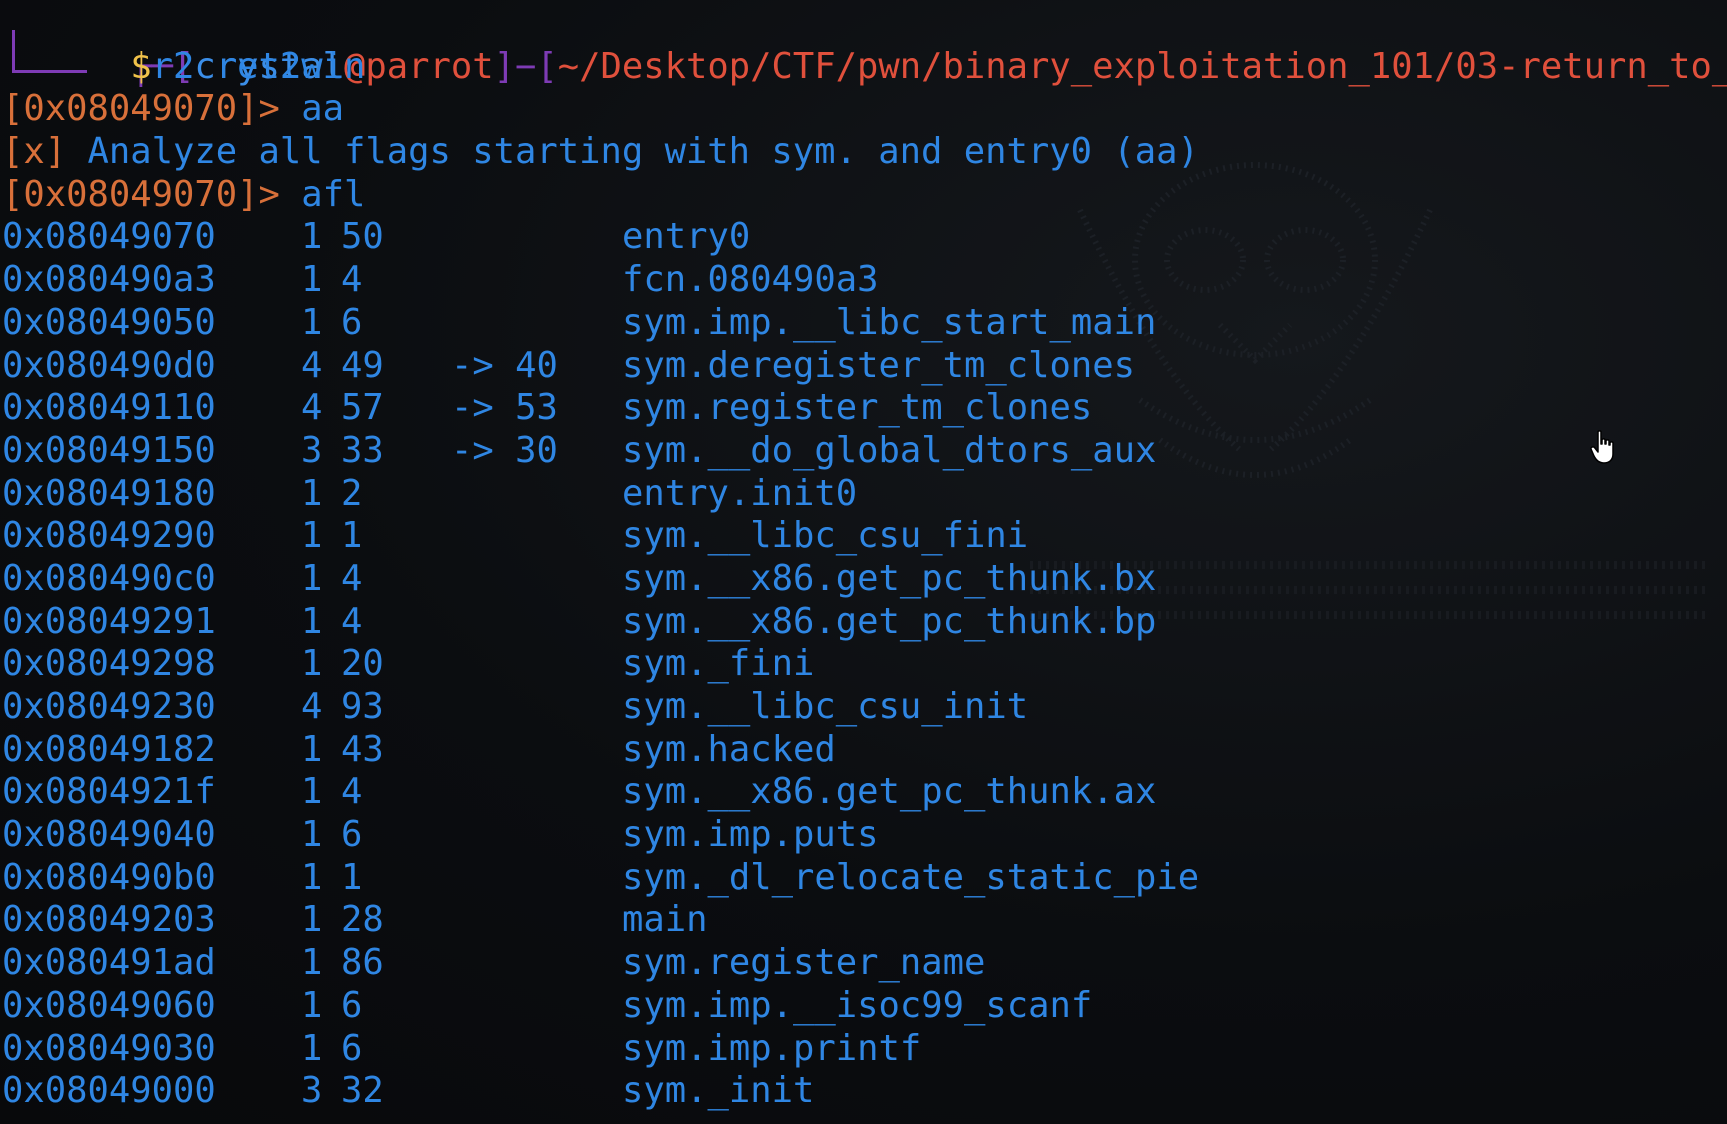 Image resolution: width=1727 pixels, height=1124 pixels. What do you see at coordinates (362, 365) in the screenshot?
I see `function-size: 49` at bounding box center [362, 365].